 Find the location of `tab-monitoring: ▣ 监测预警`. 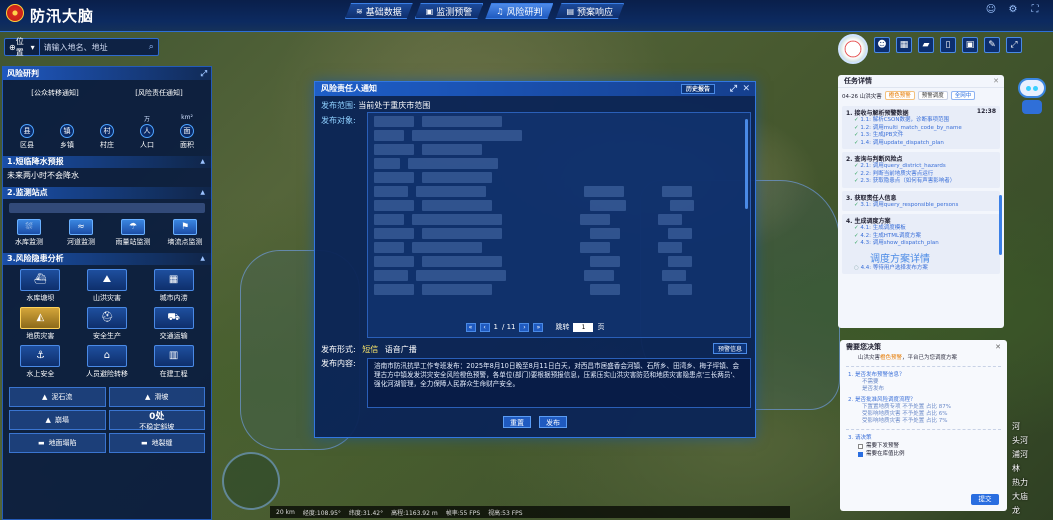

tab-monitoring: ▣ 监测预警 is located at coordinates (449, 11).